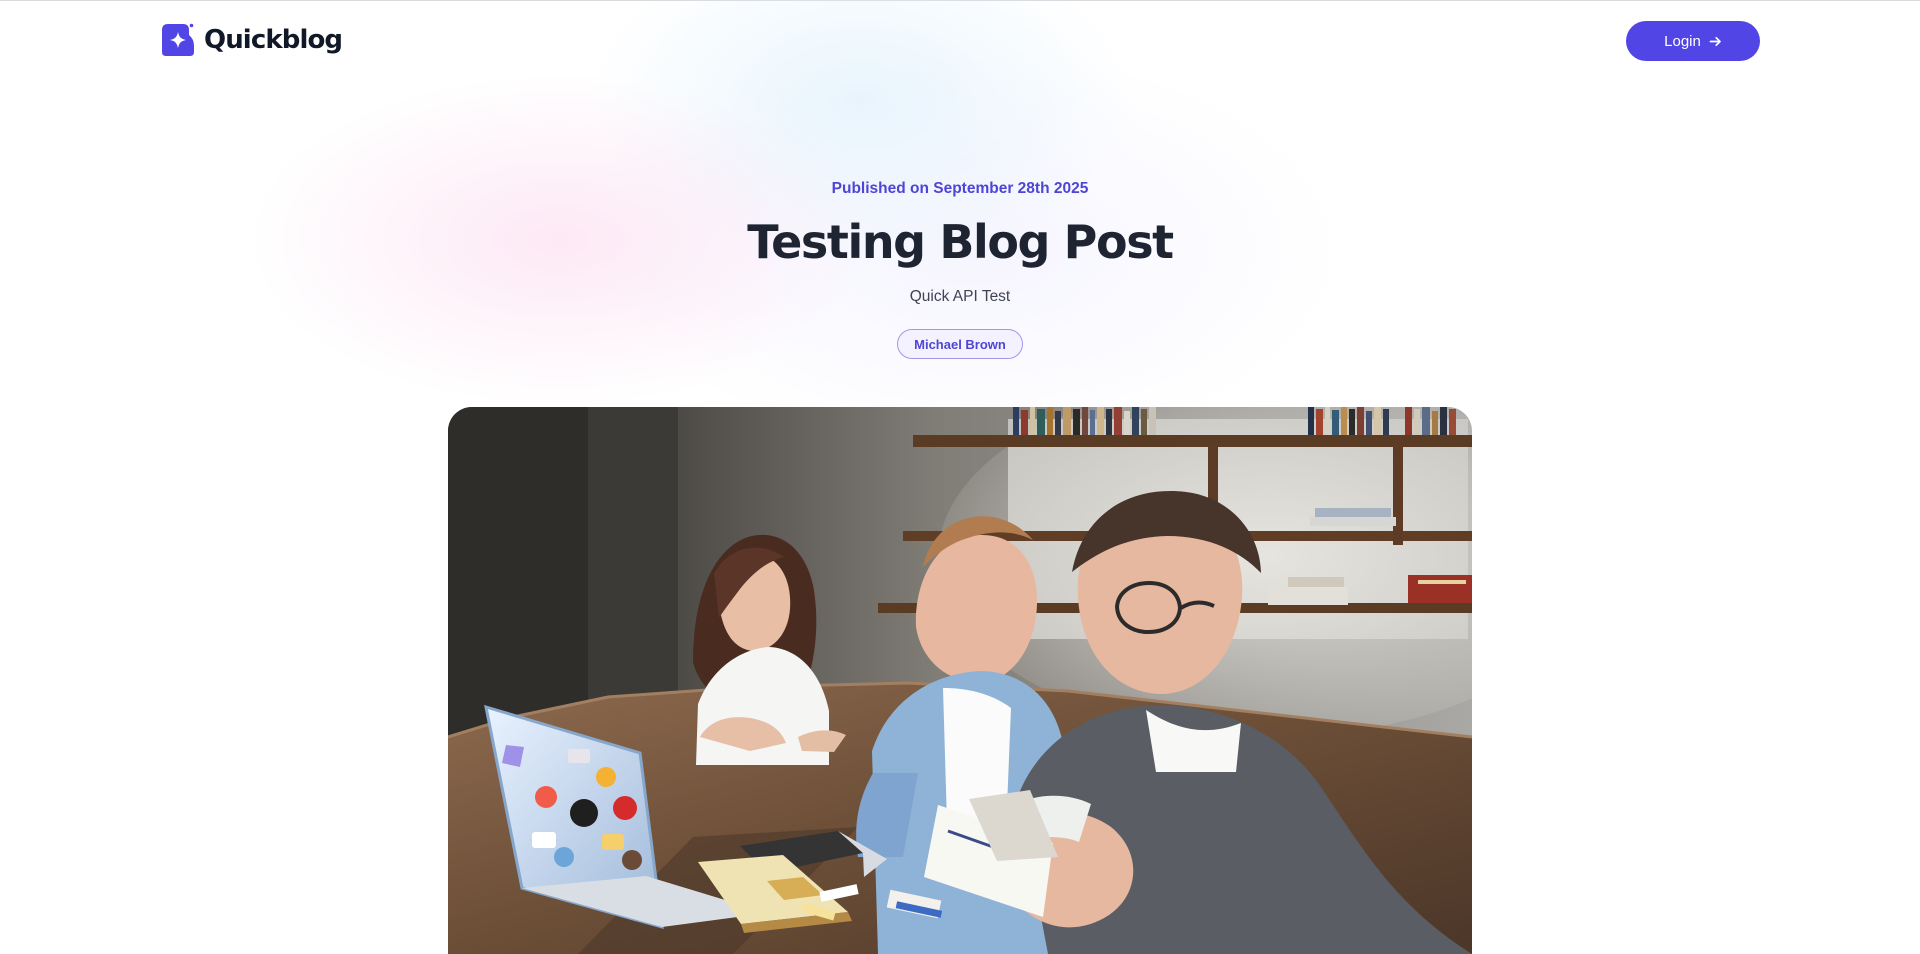 The image size is (1920, 954). Describe the element at coordinates (960, 41) in the screenshot. I see `site-header: Quickblog Login` at that location.